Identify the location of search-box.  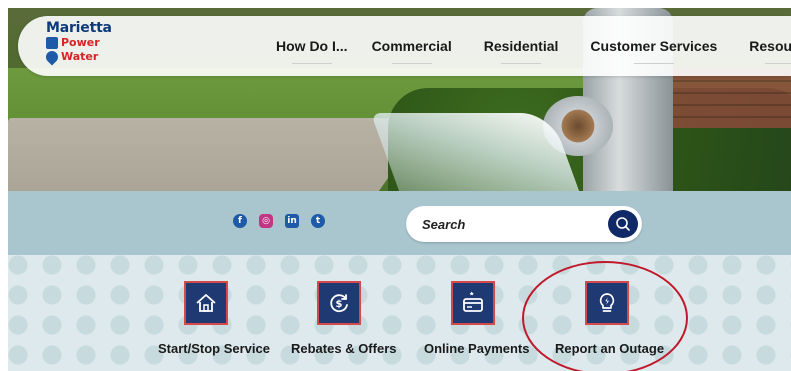
(524, 224).